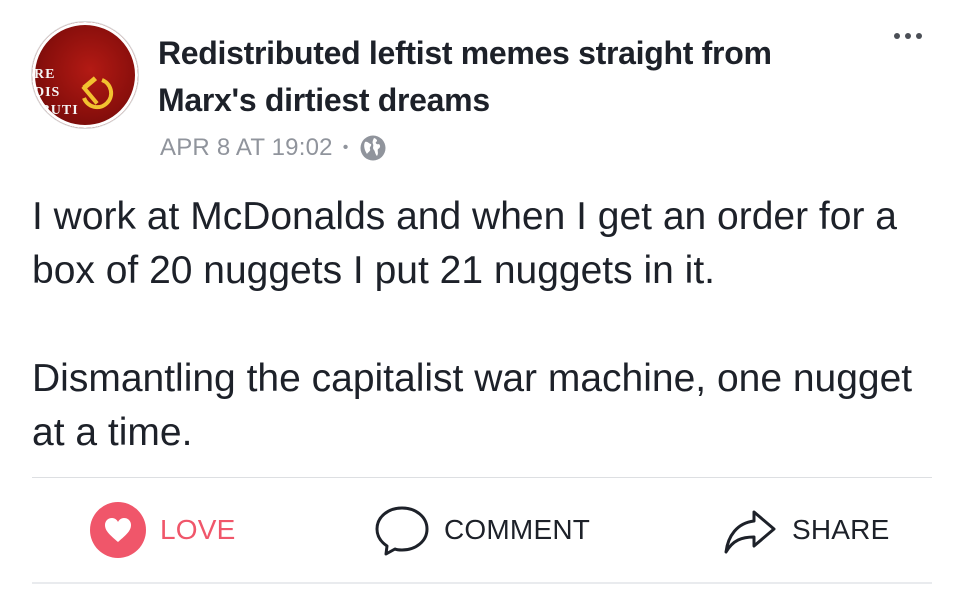 The height and width of the screenshot is (589, 960). Describe the element at coordinates (373, 148) in the screenshot. I see `globe-icon` at that location.